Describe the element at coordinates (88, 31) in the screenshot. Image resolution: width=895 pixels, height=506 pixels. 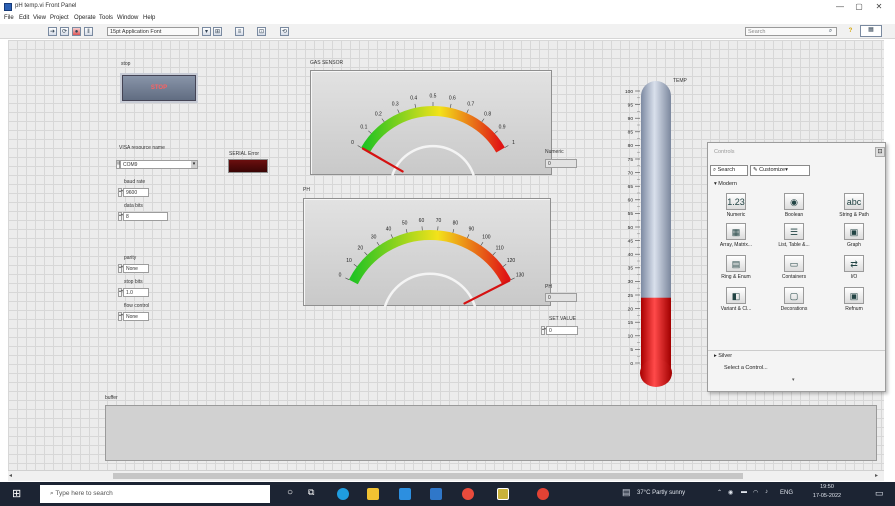
I see `pause-icon: ‖` at that location.